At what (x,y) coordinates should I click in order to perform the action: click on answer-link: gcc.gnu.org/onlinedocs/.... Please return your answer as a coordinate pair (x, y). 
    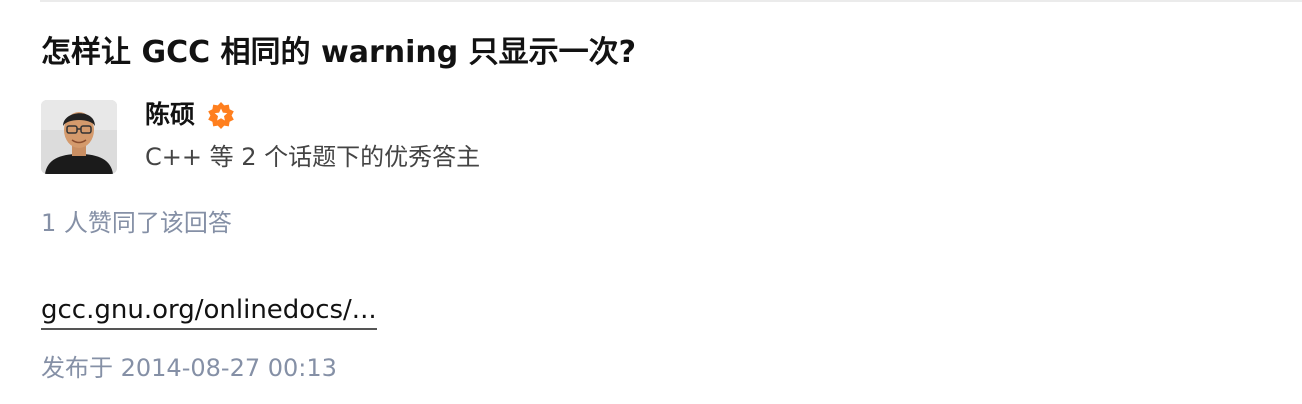
    Looking at the image, I should click on (209, 311).